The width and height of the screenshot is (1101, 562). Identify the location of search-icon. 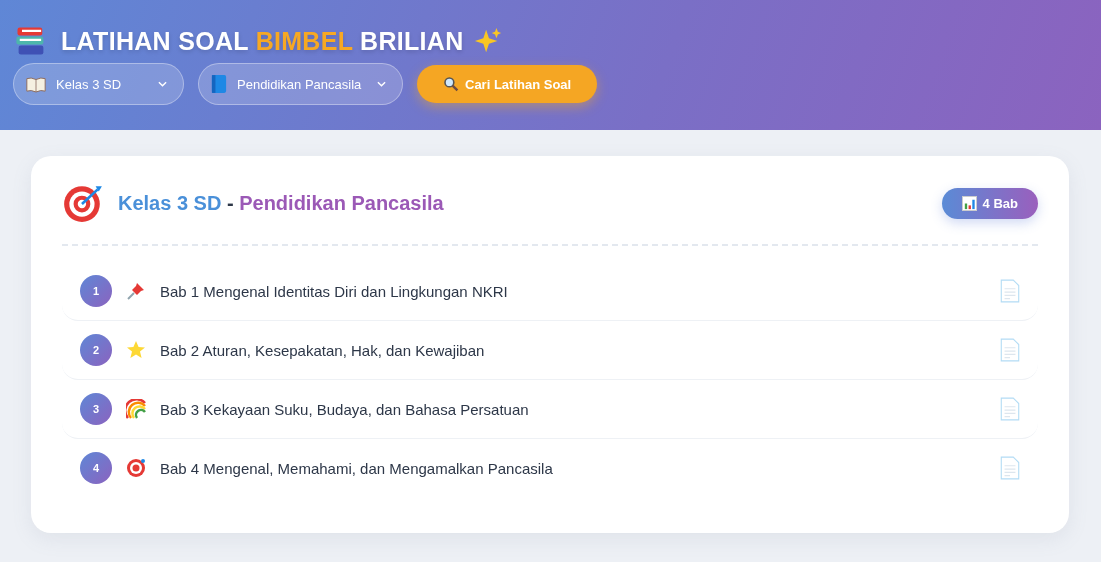
(451, 84).